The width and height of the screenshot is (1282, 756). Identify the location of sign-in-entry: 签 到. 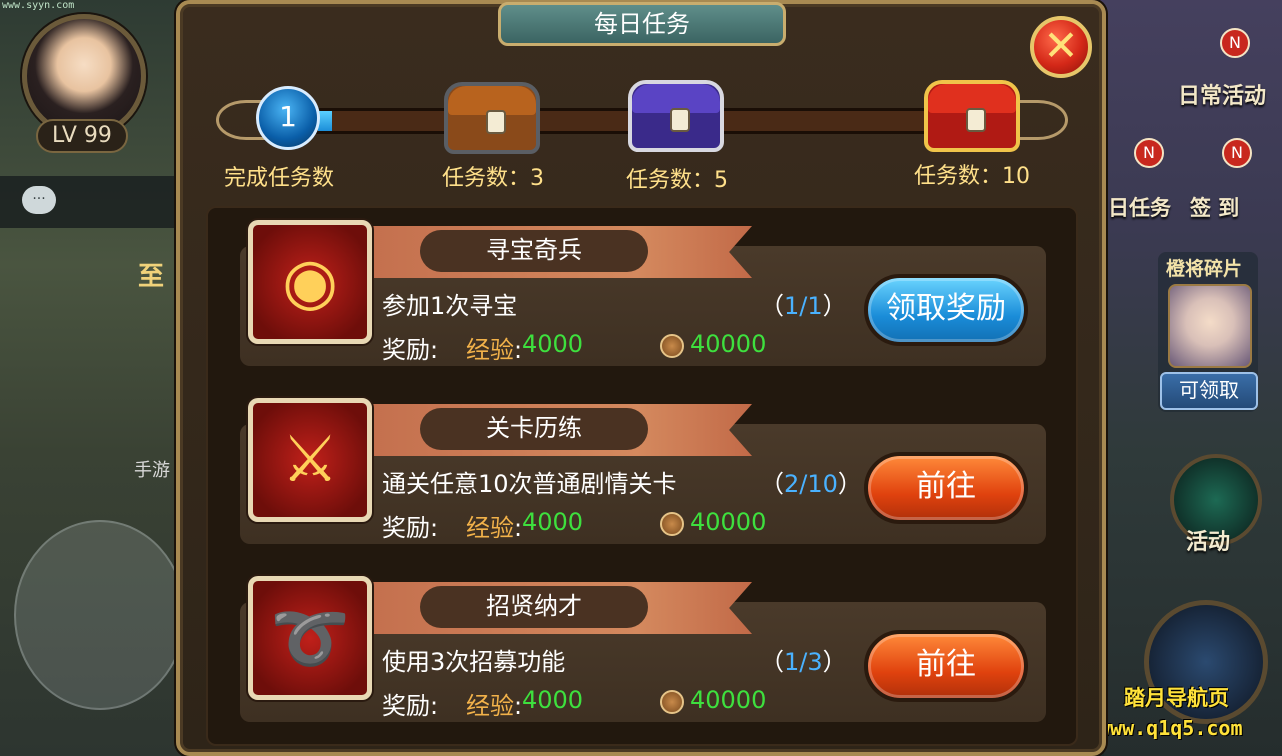
(1214, 207).